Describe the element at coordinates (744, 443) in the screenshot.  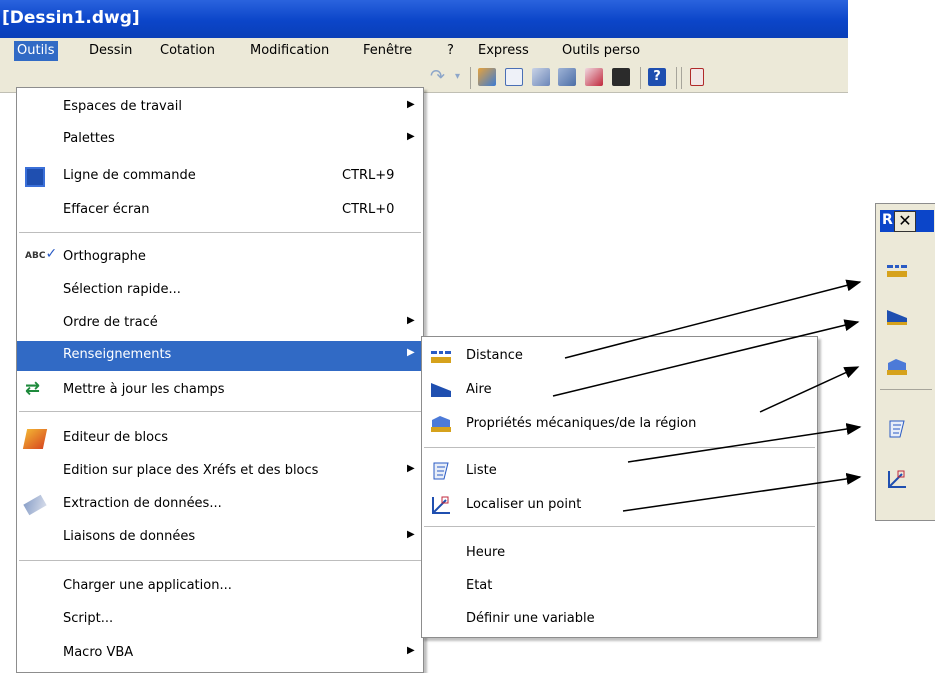
I see `arrow-liste` at that location.